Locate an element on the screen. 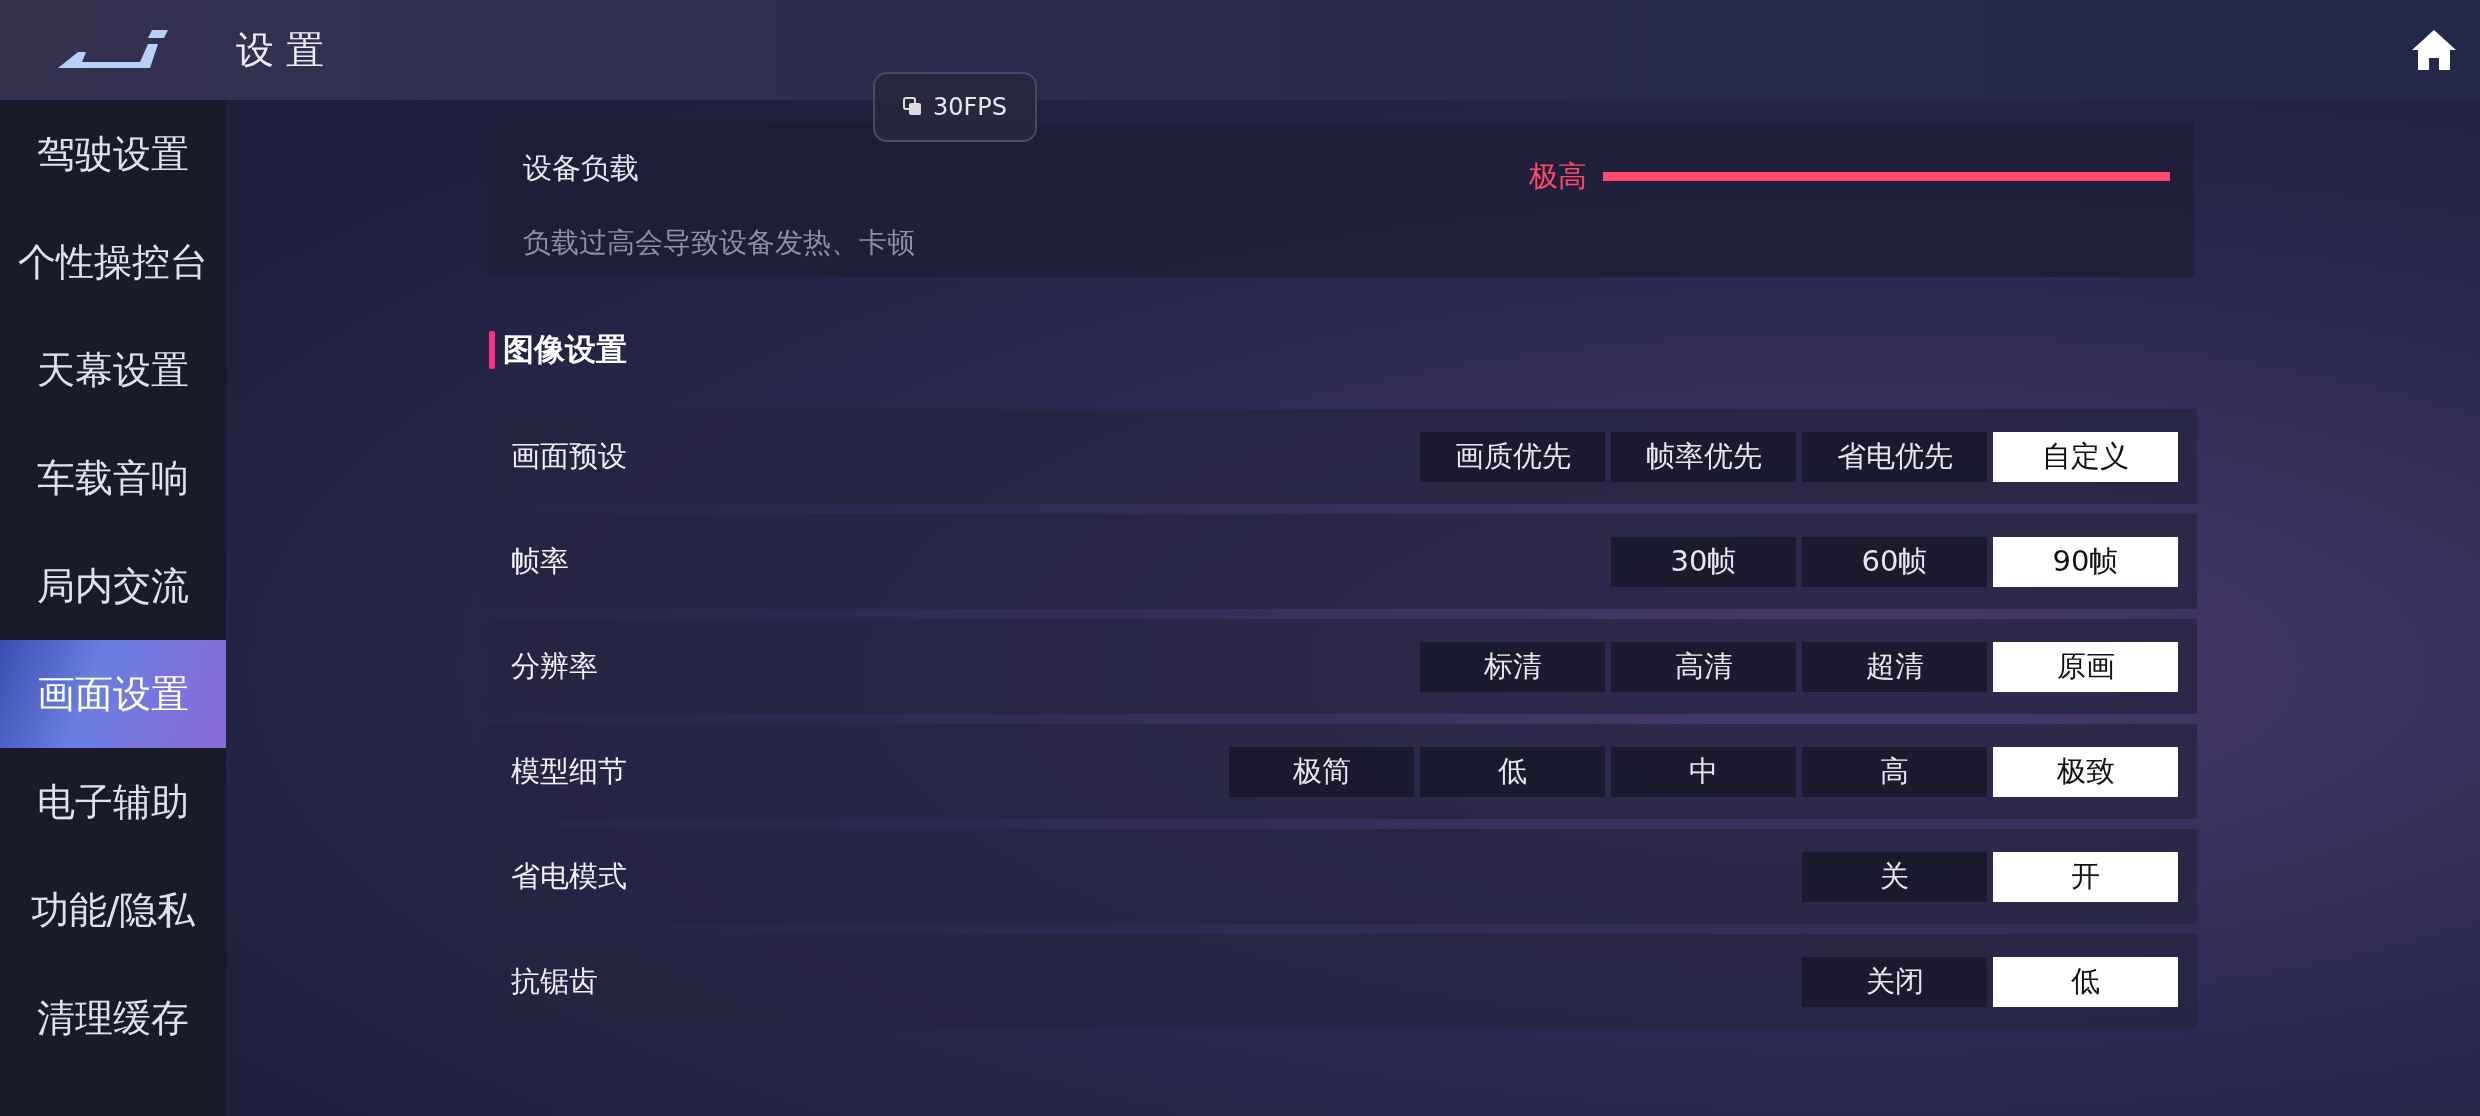  logo-icon is located at coordinates (113, 50).